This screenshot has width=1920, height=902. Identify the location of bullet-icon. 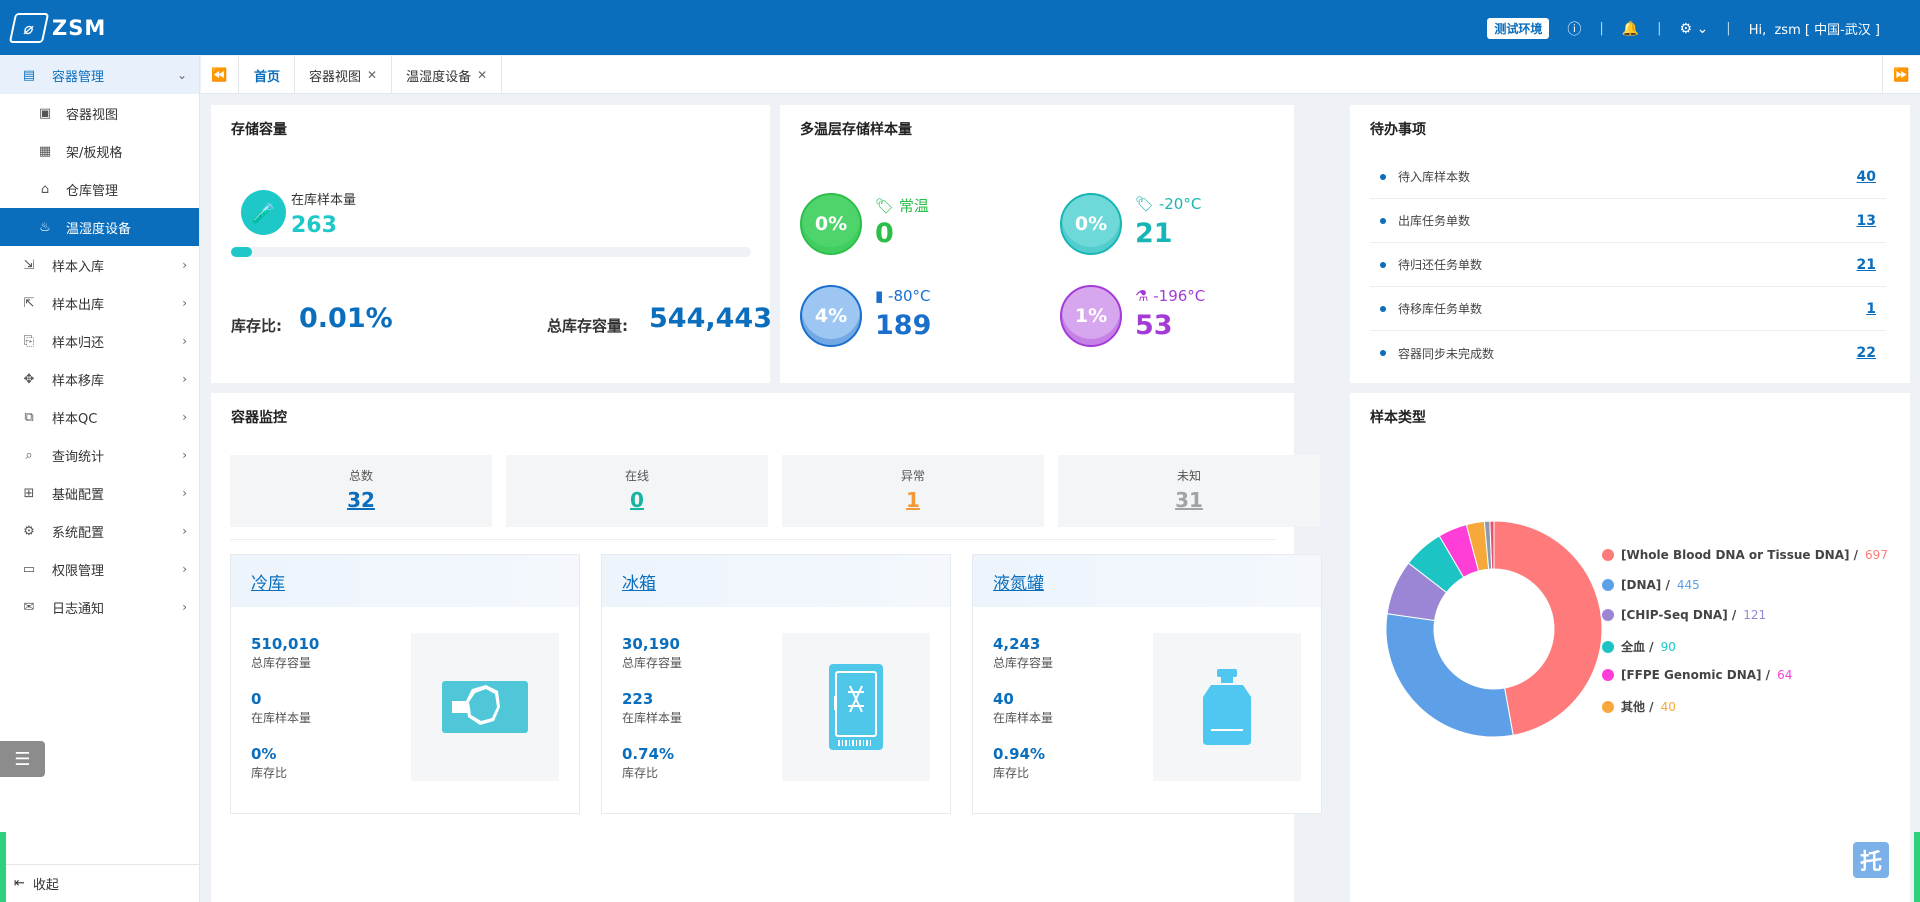
(1383, 264).